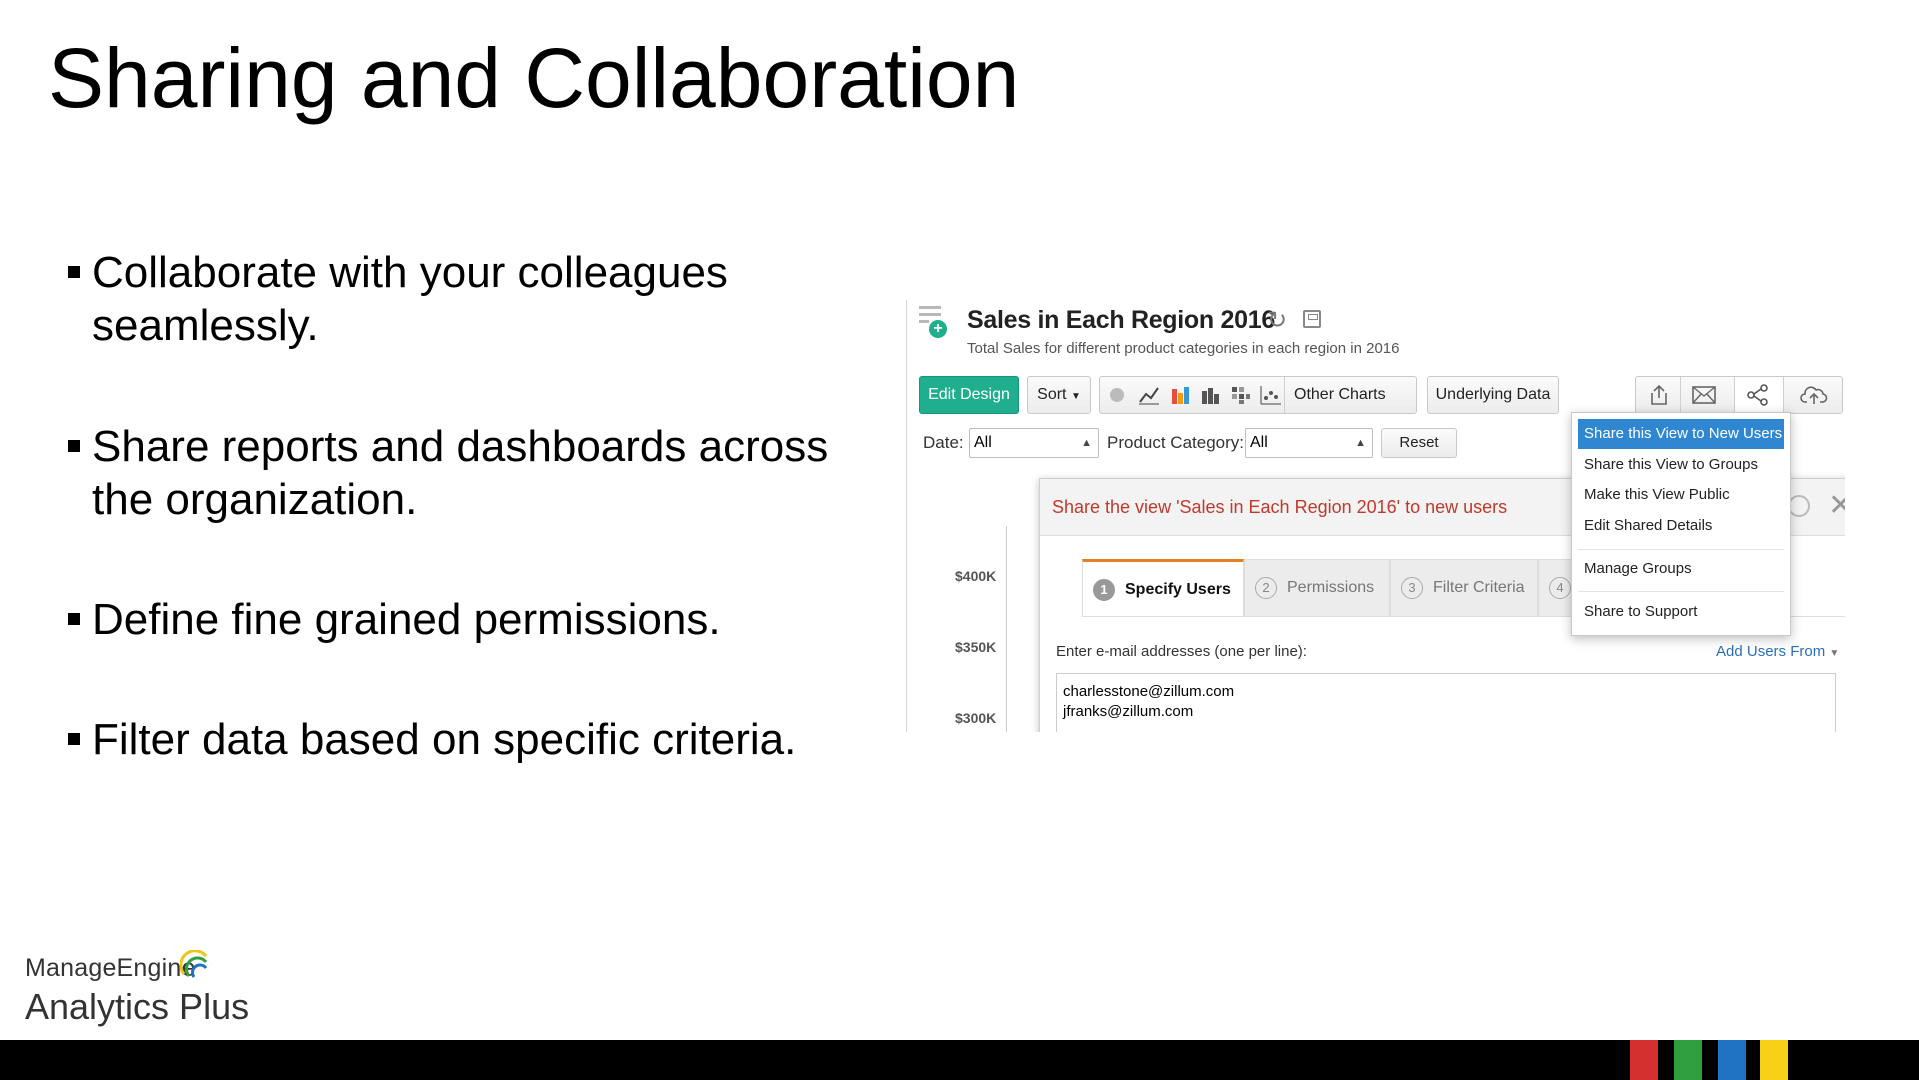  Describe the element at coordinates (943, 442) in the screenshot. I see `date-filter-label: Date:` at that location.